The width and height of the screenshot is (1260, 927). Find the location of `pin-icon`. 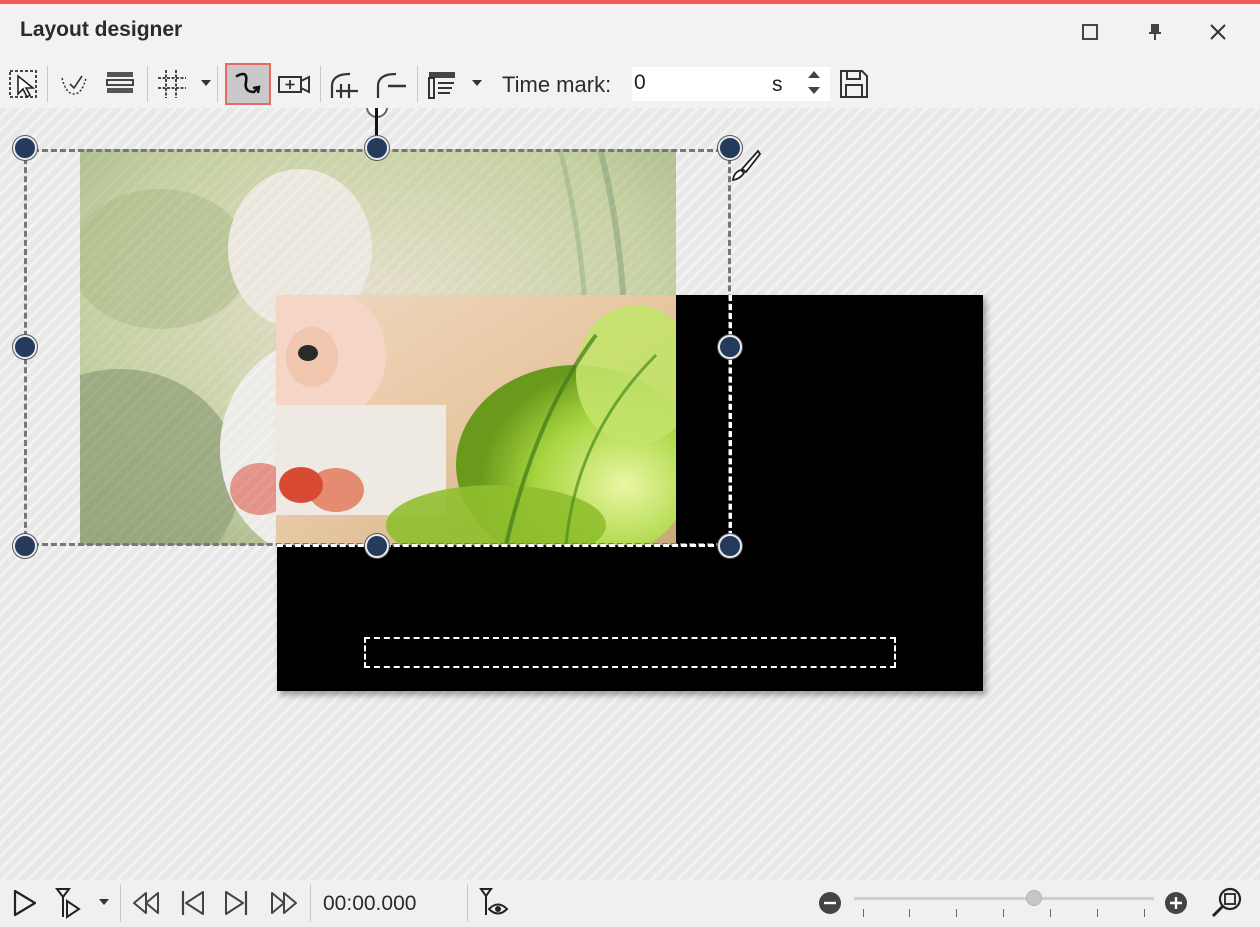

pin-icon is located at coordinates (1155, 32).